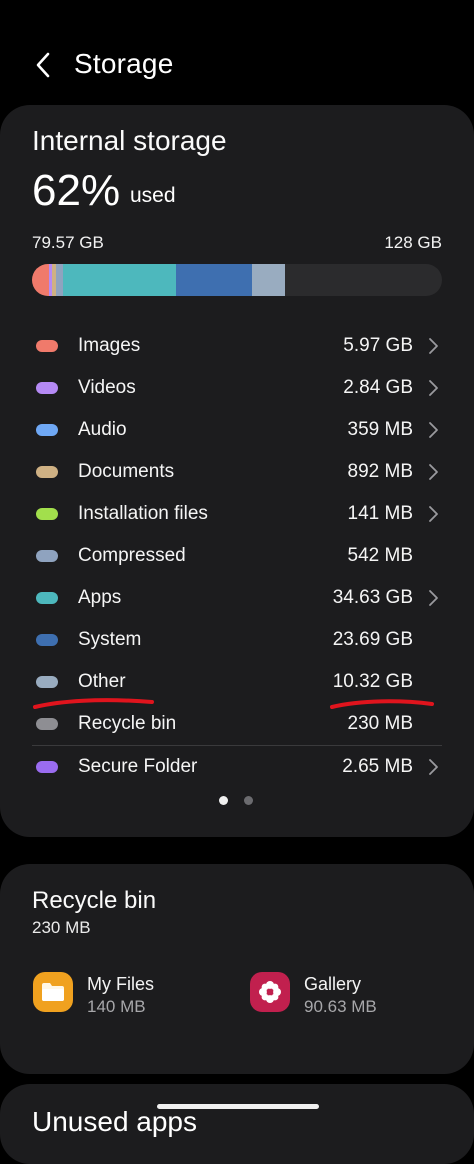 This screenshot has height=1164, width=474. I want to click on home-indicator, so click(238, 1106).